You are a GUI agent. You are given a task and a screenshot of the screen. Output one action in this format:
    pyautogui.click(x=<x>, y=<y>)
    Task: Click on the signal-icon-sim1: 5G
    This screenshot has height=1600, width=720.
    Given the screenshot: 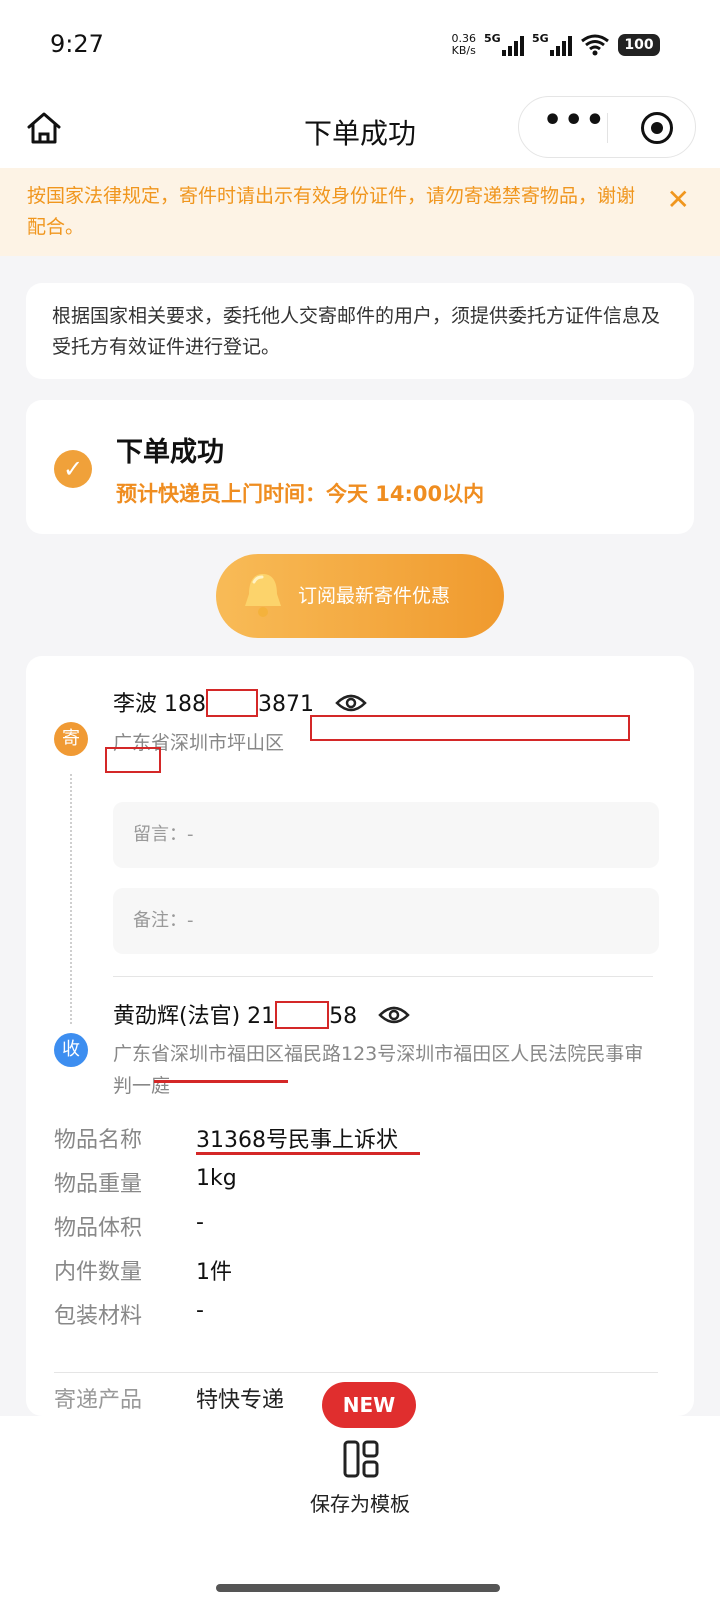 What is the action you would take?
    pyautogui.click(x=504, y=44)
    